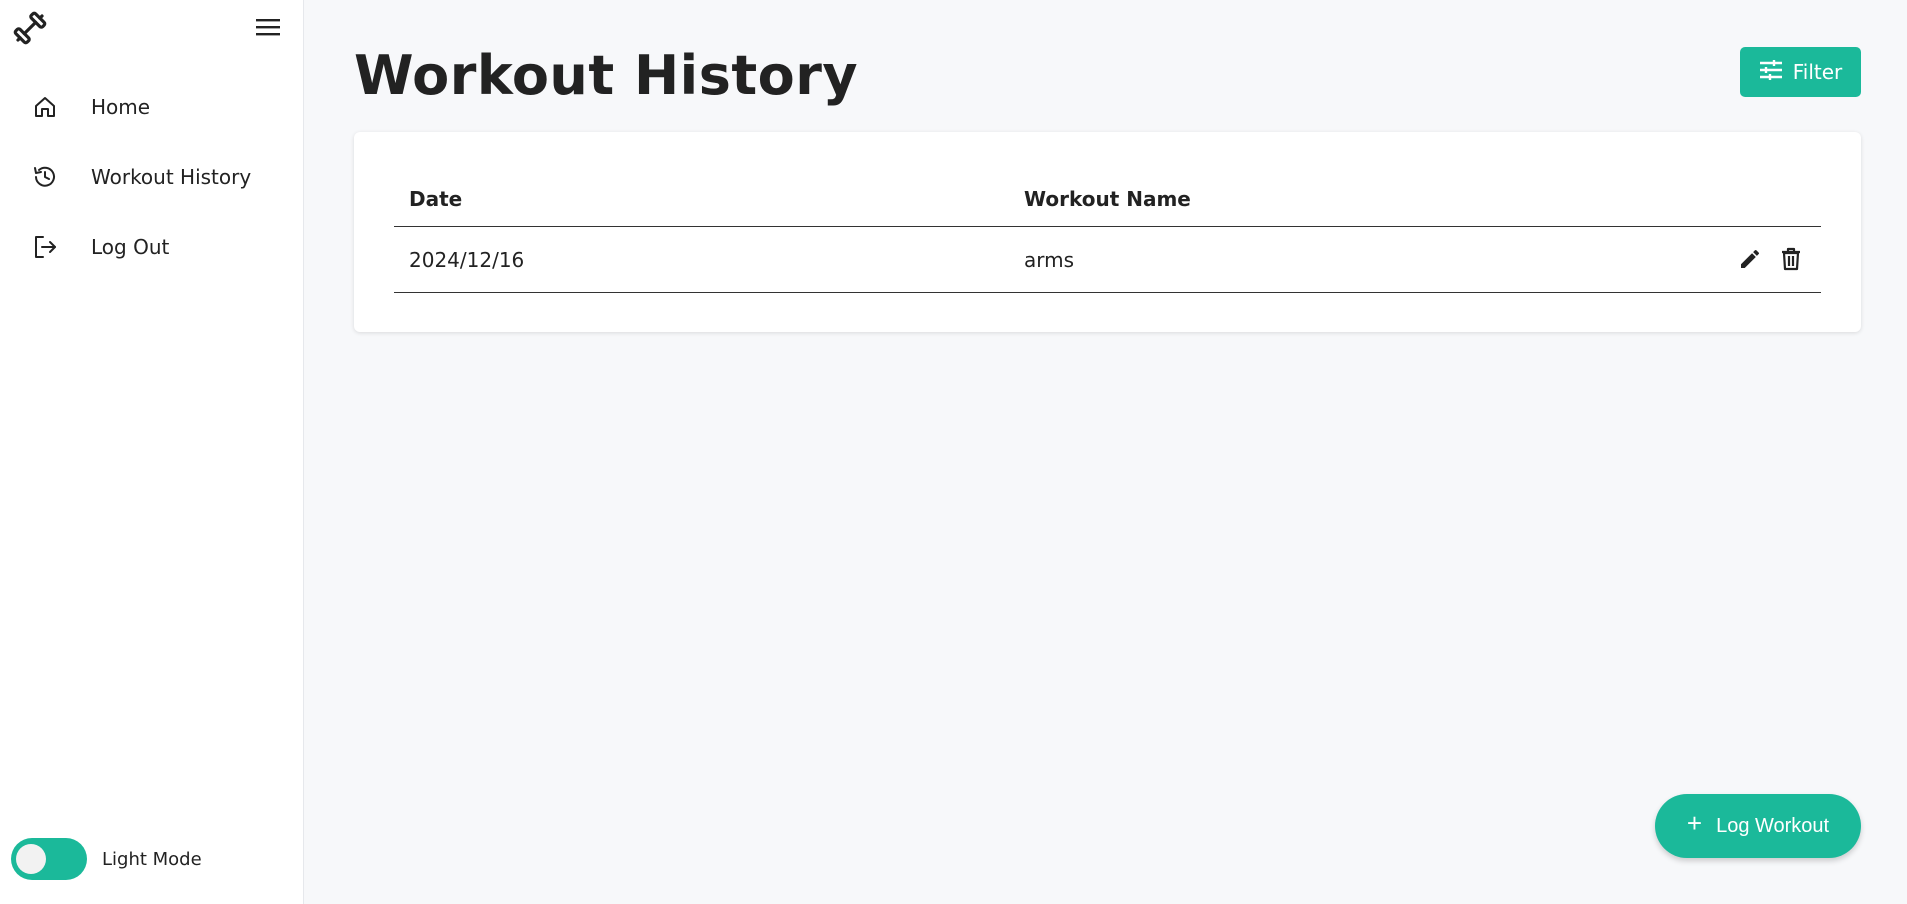 This screenshot has height=904, width=1907. What do you see at coordinates (45, 177) in the screenshot?
I see `history-icon` at bounding box center [45, 177].